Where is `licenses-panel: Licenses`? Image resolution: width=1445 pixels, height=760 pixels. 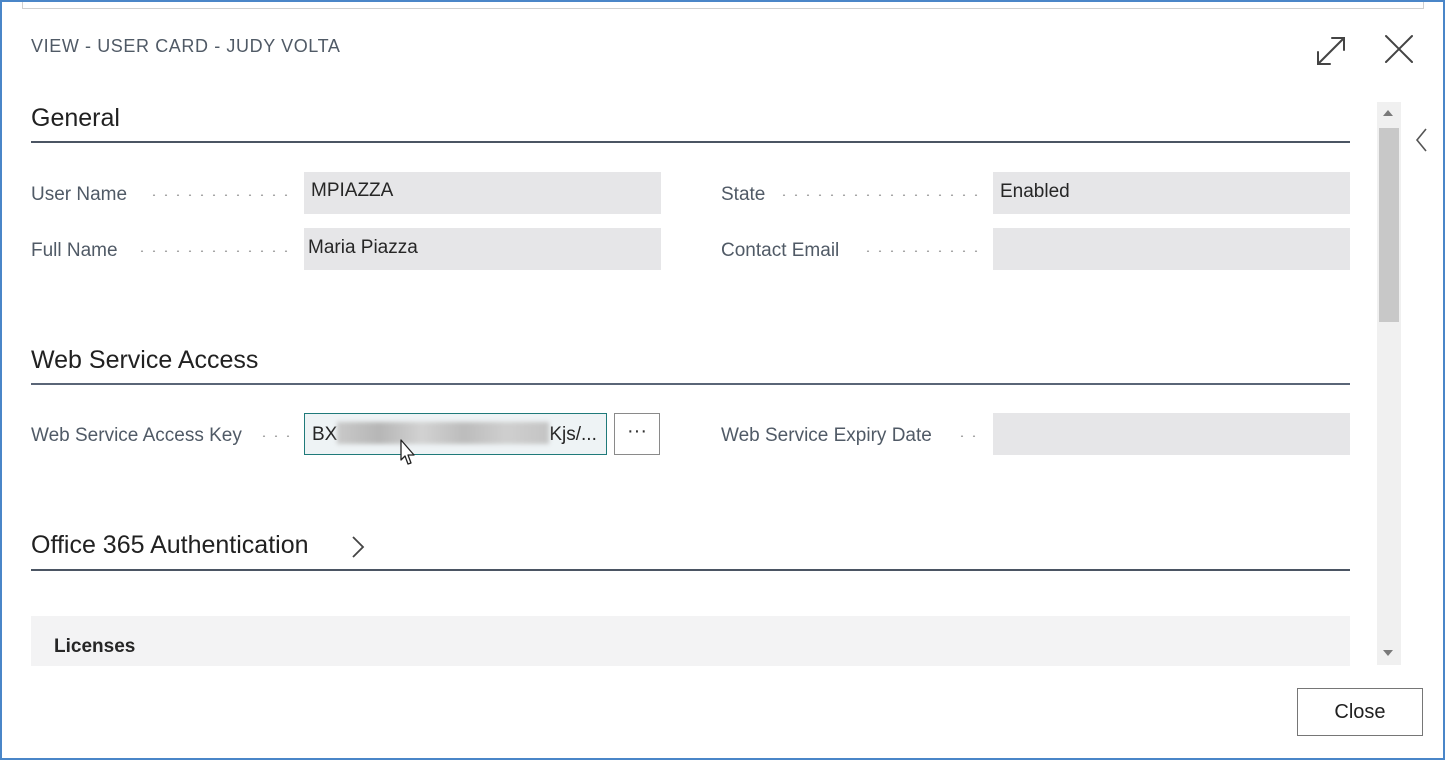
licenses-panel: Licenses is located at coordinates (690, 641).